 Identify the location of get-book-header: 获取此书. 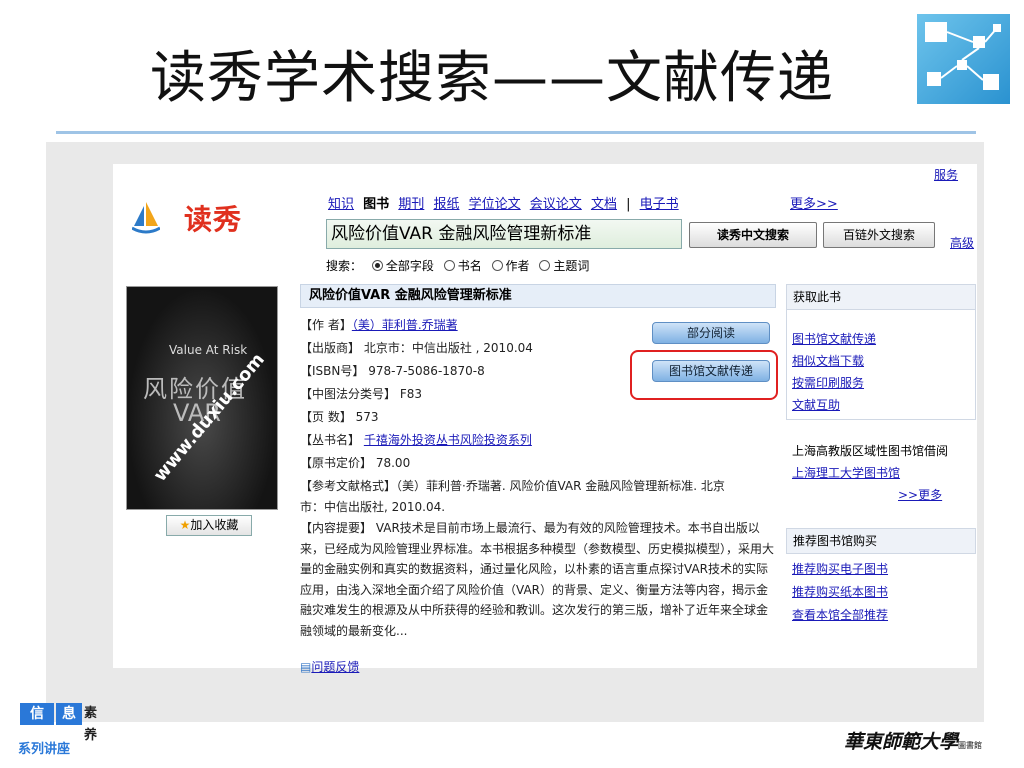
(881, 297).